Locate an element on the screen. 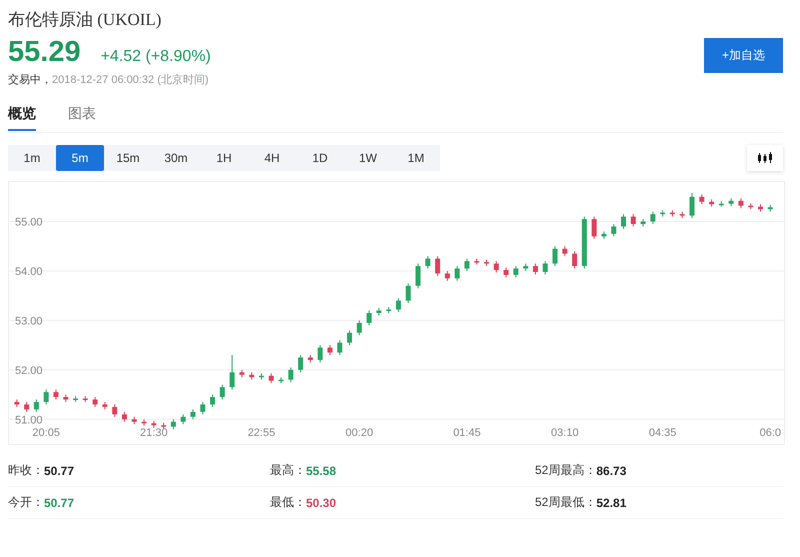 The height and width of the screenshot is (557, 800). candlestick-chart-button is located at coordinates (765, 158).